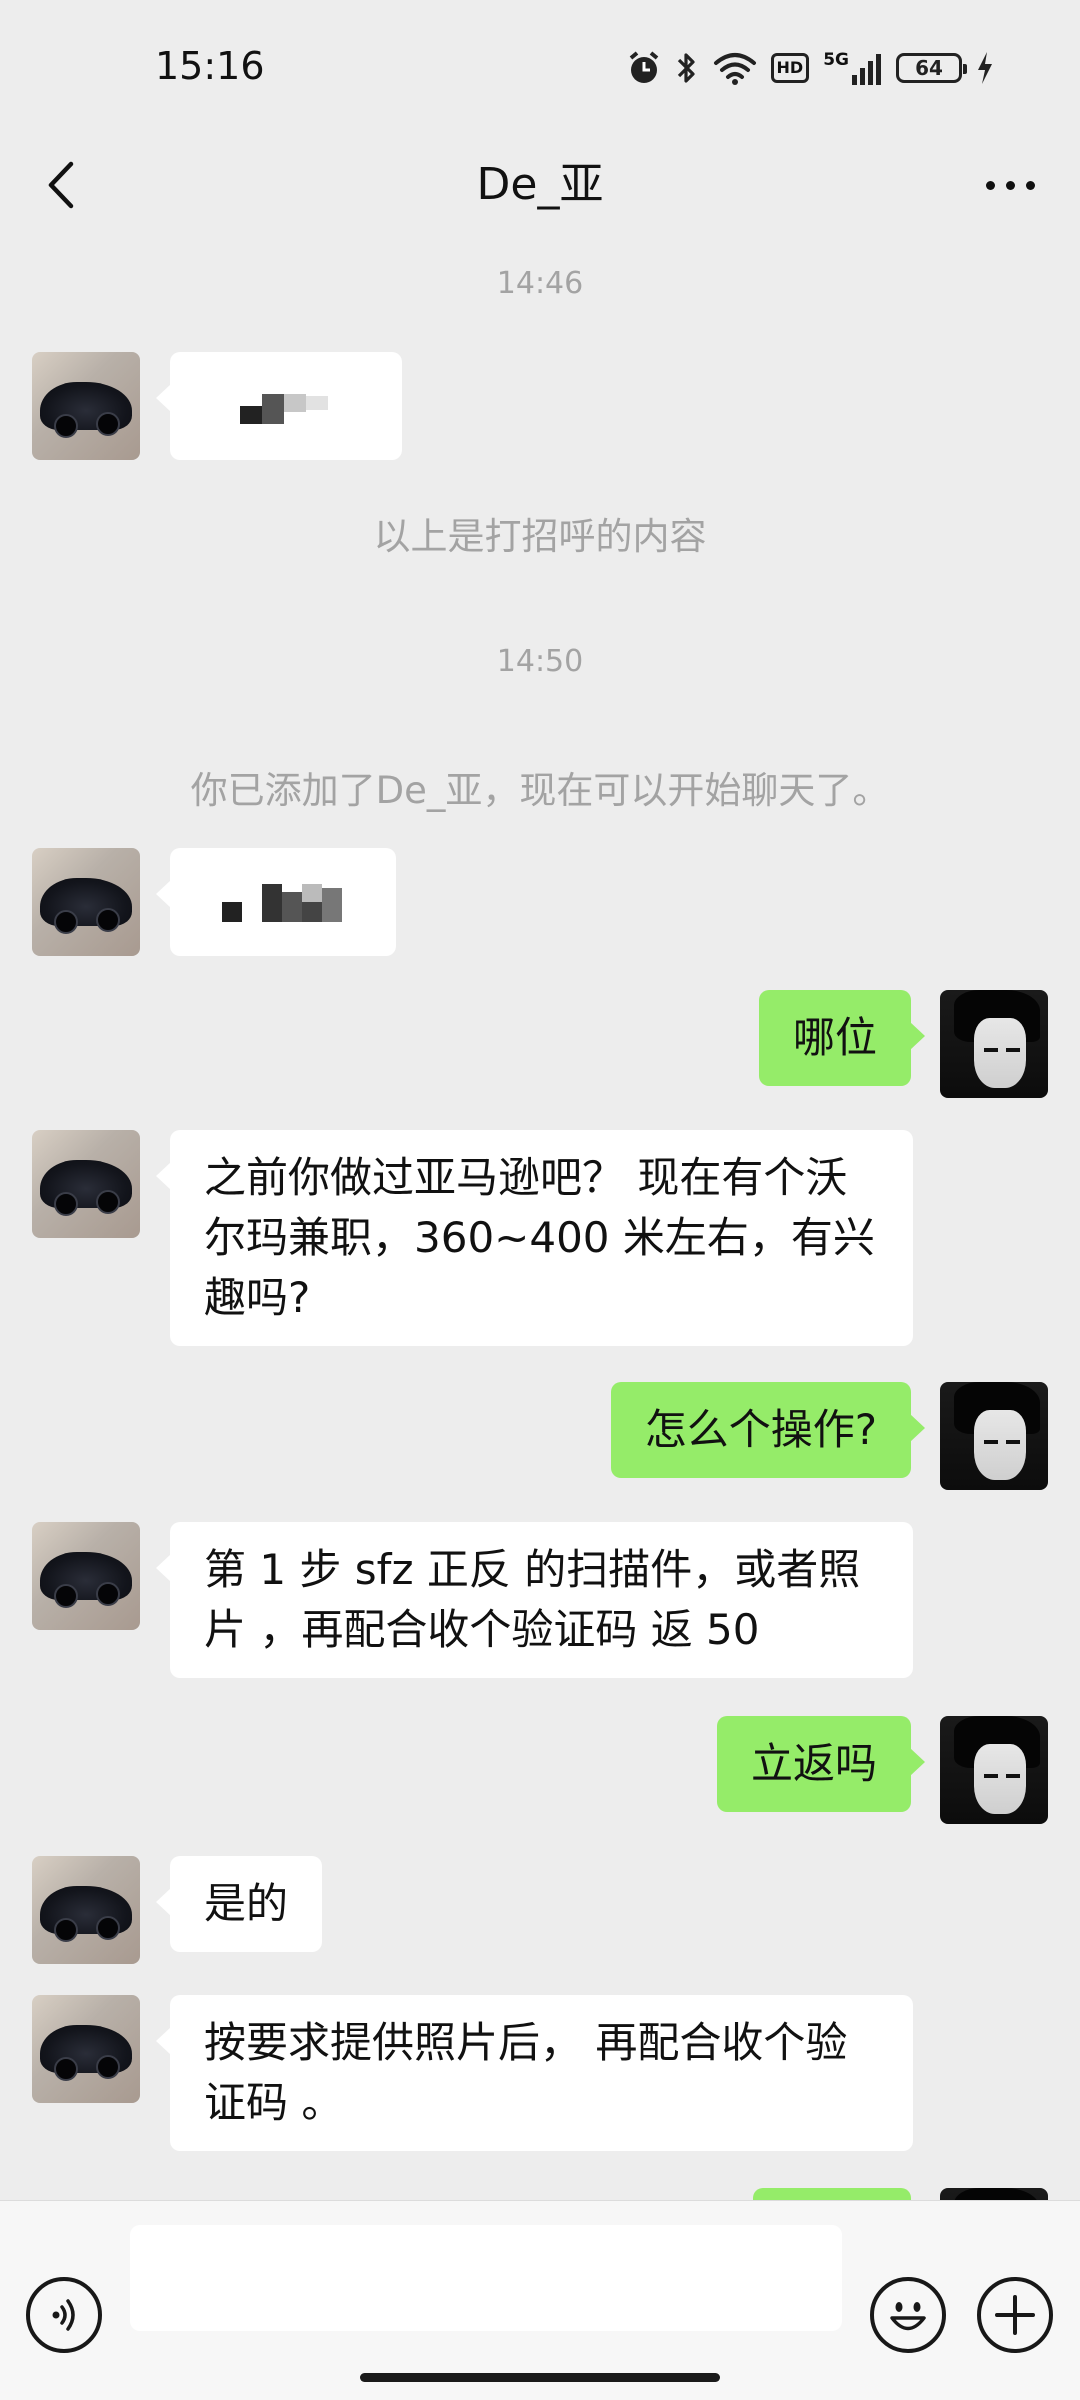 Image resolution: width=1080 pixels, height=2400 pixels. I want to click on voice-button, so click(64, 2315).